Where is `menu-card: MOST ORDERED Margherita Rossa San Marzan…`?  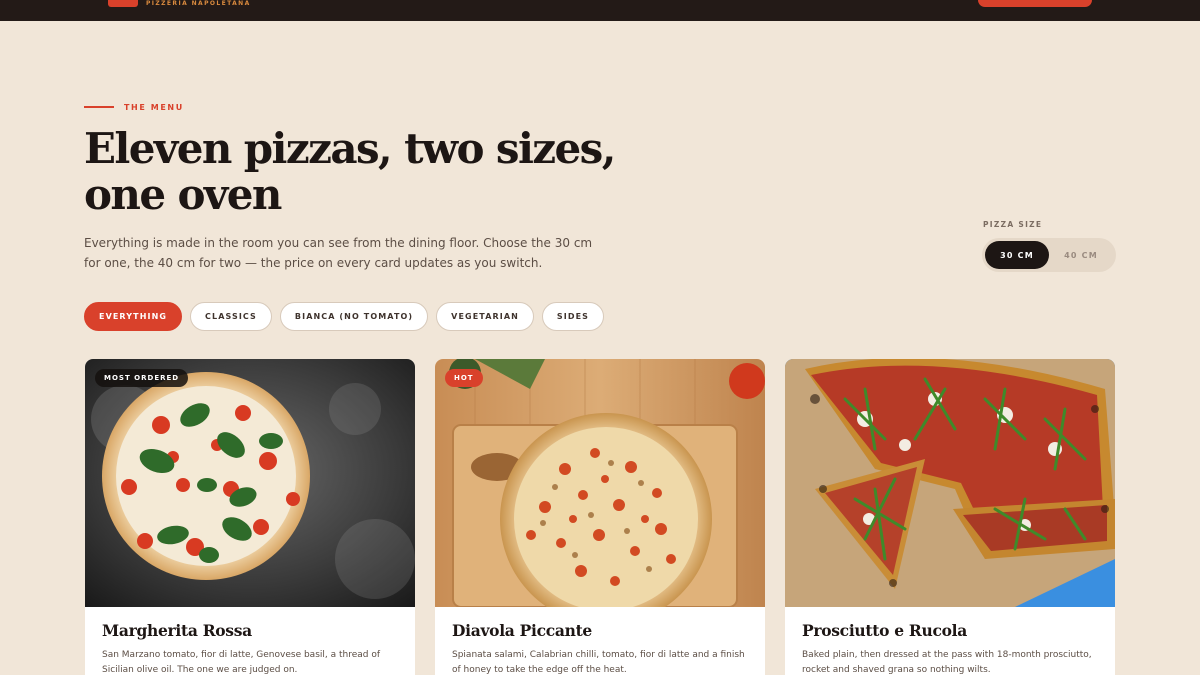 menu-card: MOST ORDERED Margherita Rossa San Marzan… is located at coordinates (250, 517).